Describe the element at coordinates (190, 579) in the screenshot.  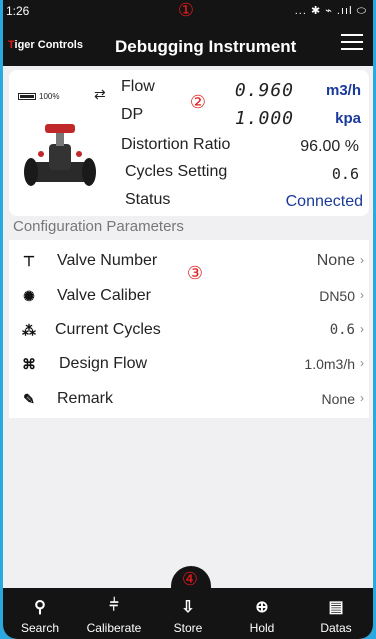
I see `annotation-marker-4: ④` at that location.